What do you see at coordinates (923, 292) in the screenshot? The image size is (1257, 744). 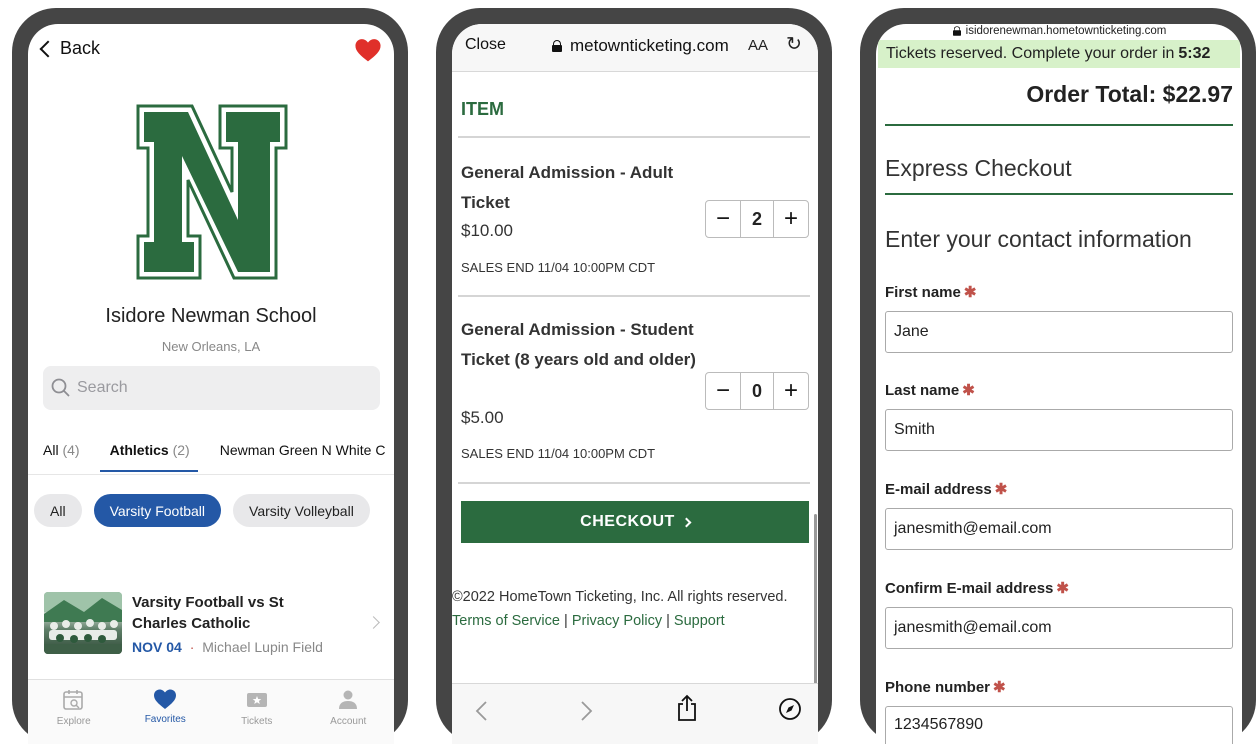 I see `field-label-text: First name` at bounding box center [923, 292].